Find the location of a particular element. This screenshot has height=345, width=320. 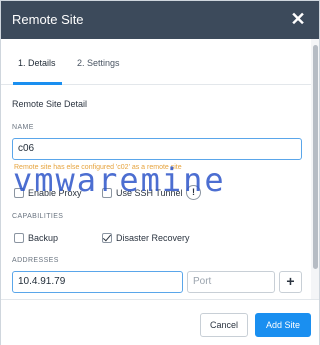

tab-bar: 1. Details 2. Settings is located at coordinates (156, 62).